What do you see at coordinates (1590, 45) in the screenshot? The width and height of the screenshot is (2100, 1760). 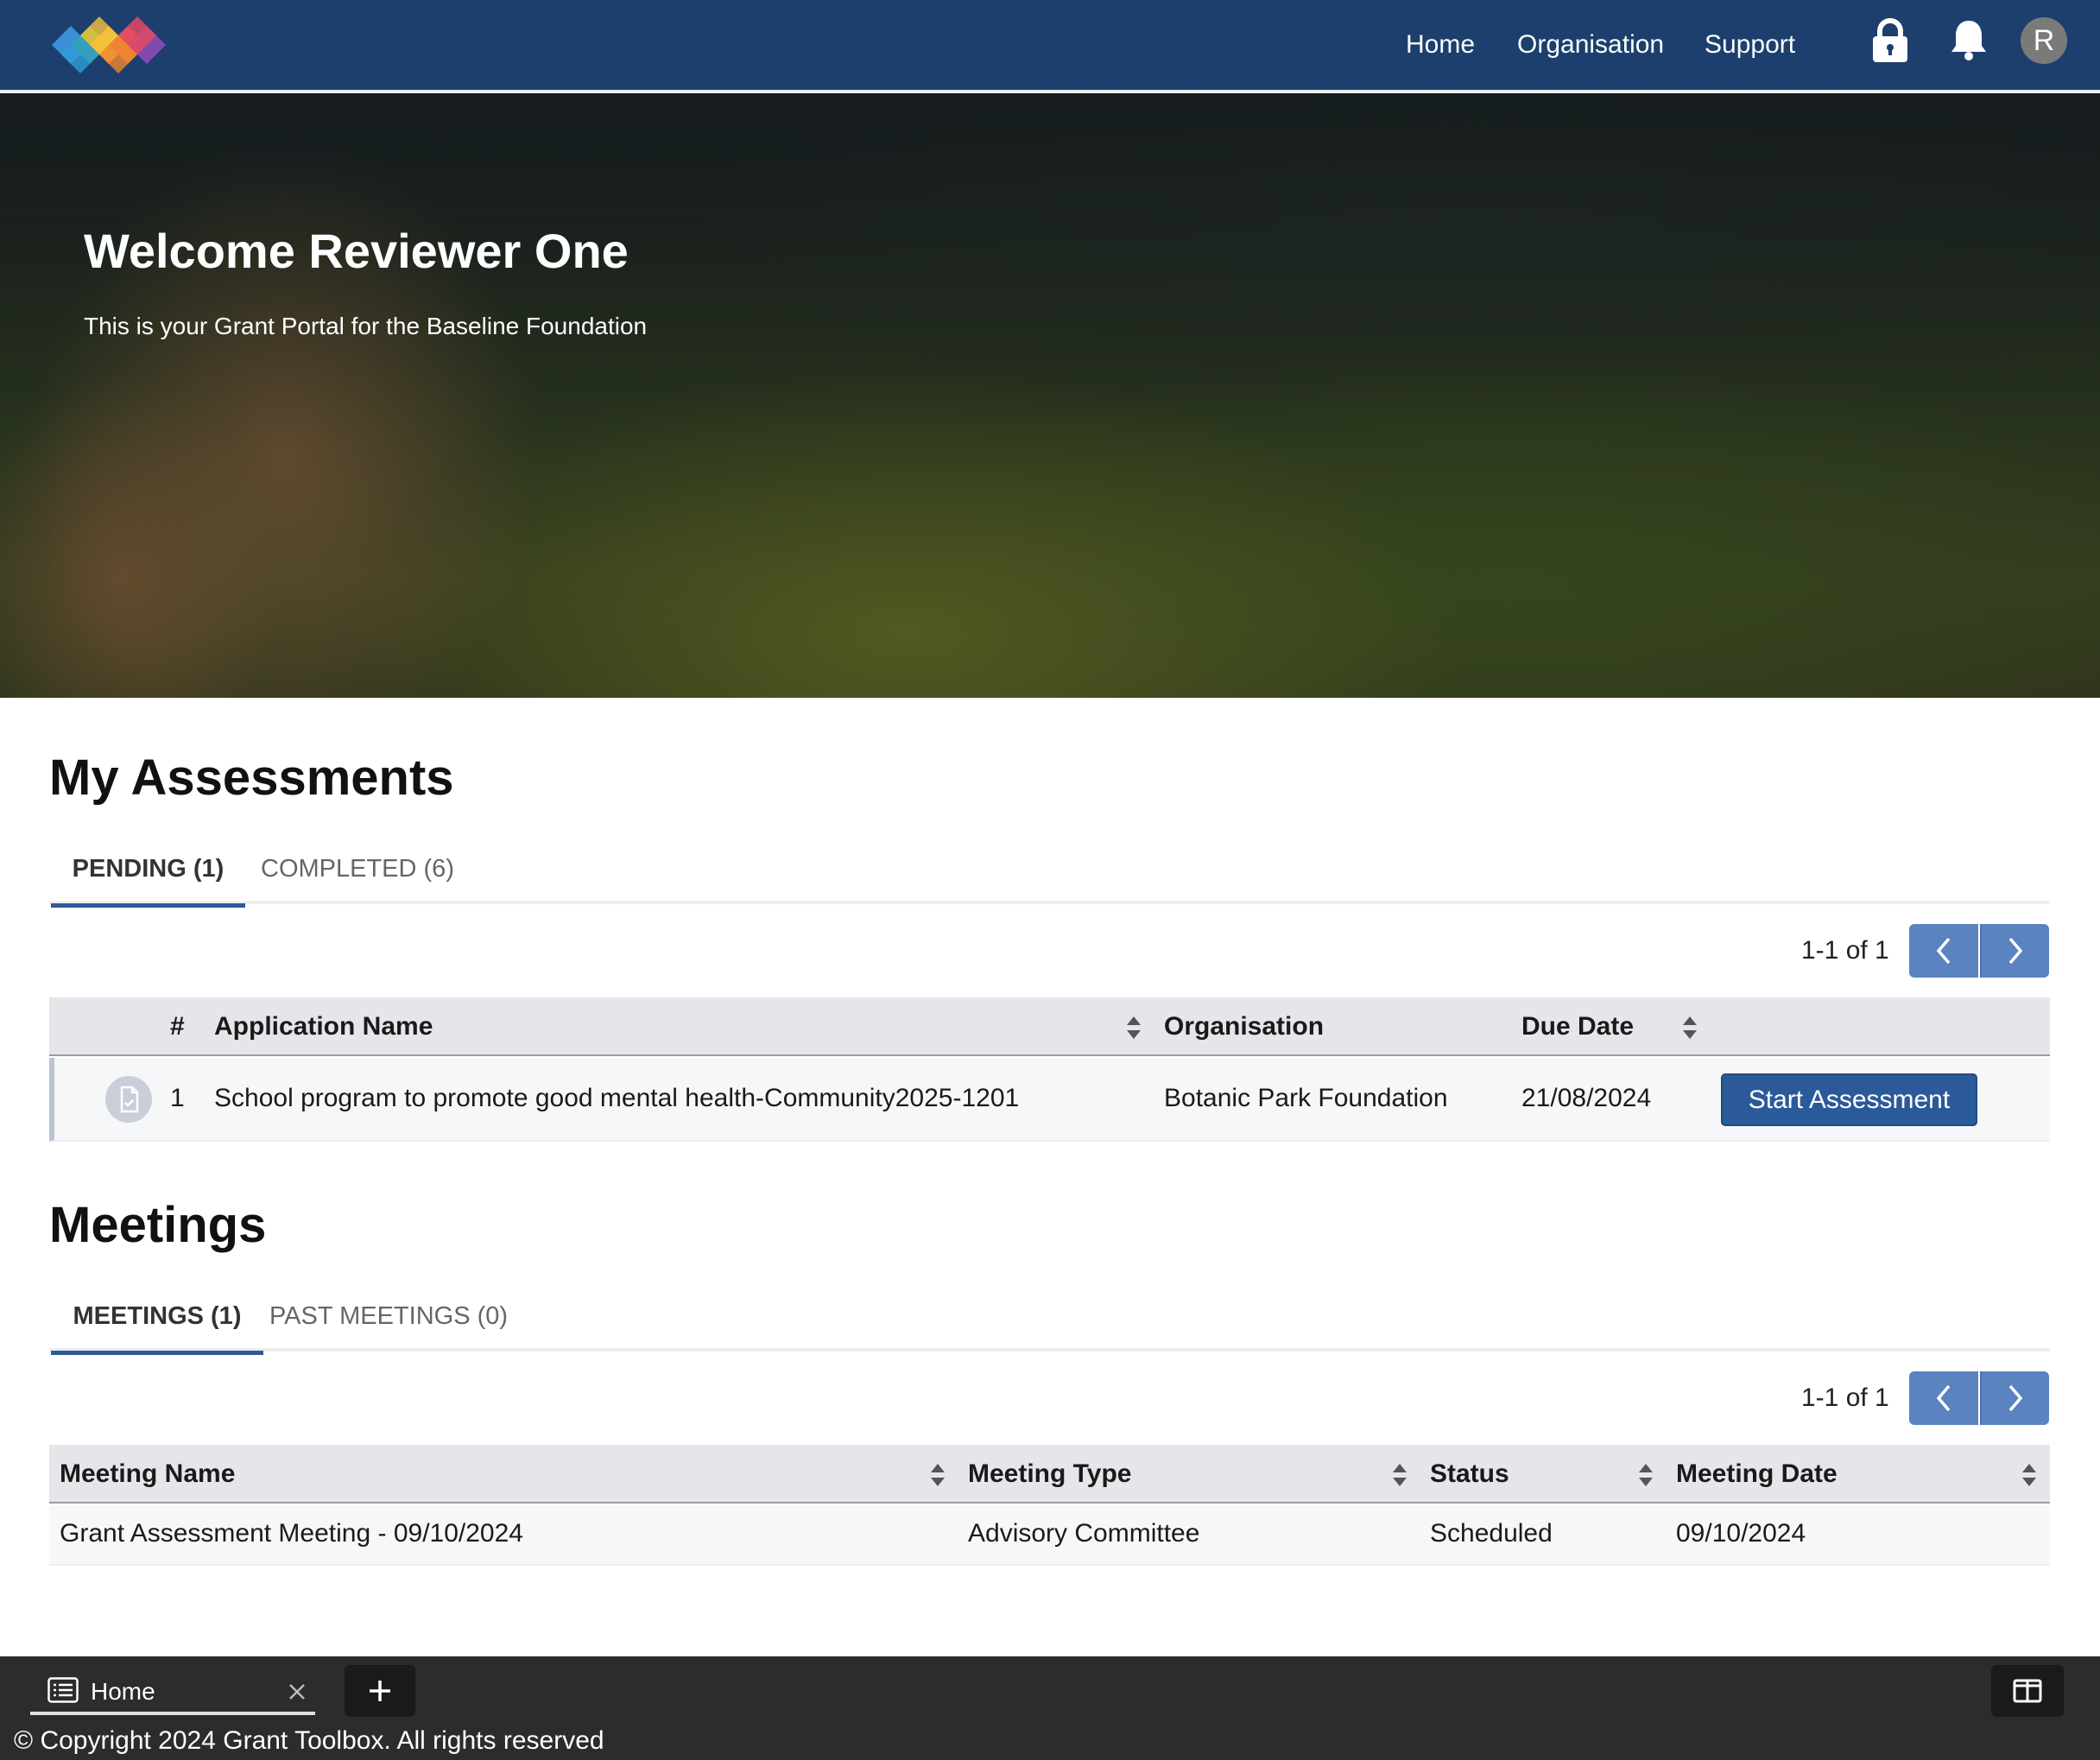 I see `nav-link-organisation: Organisation` at bounding box center [1590, 45].